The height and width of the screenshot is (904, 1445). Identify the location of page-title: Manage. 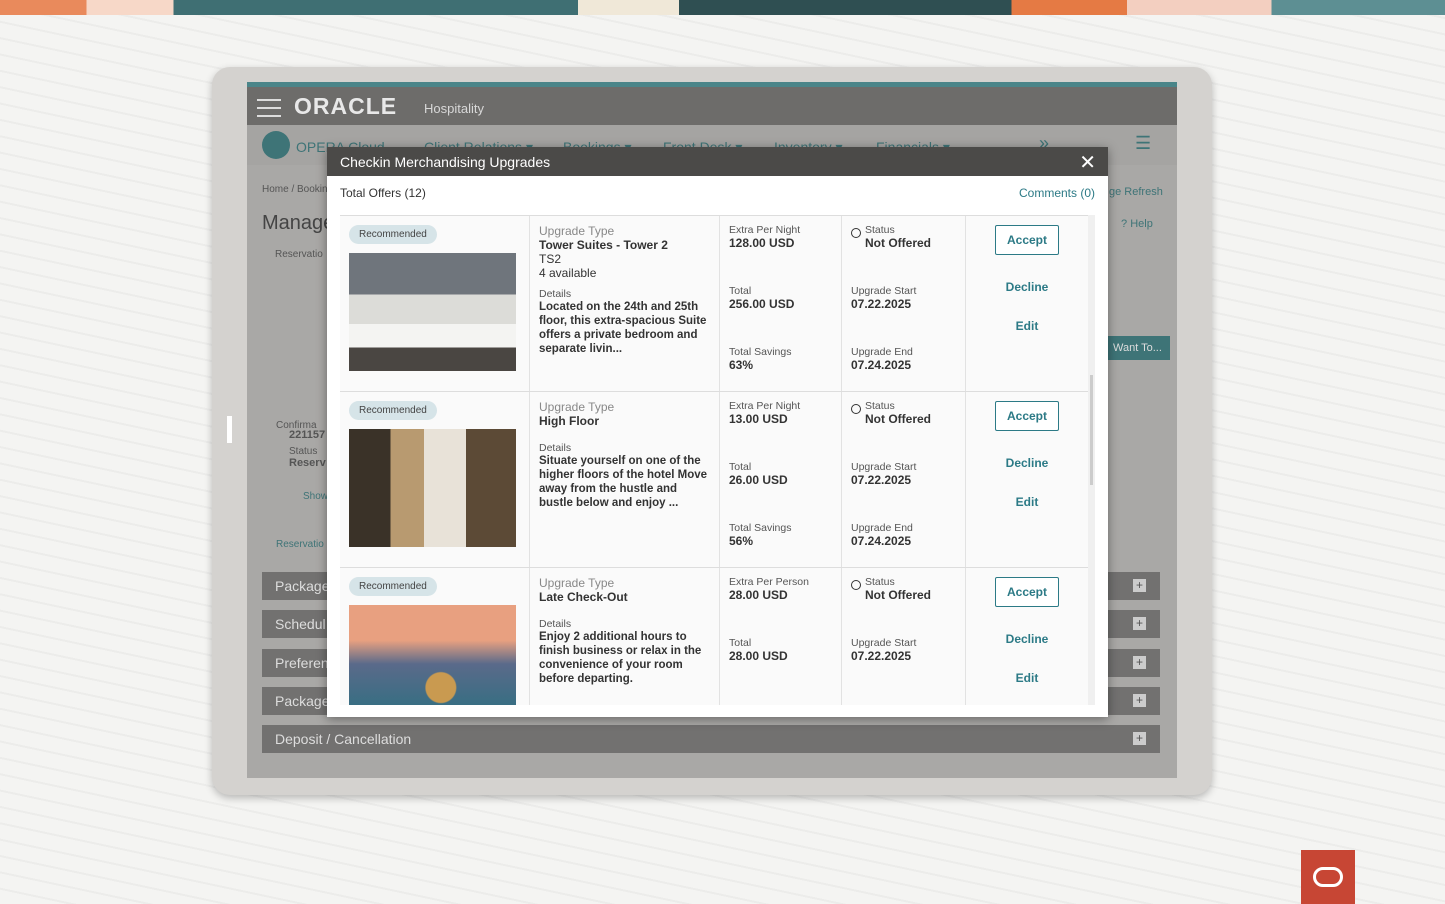
(298, 223).